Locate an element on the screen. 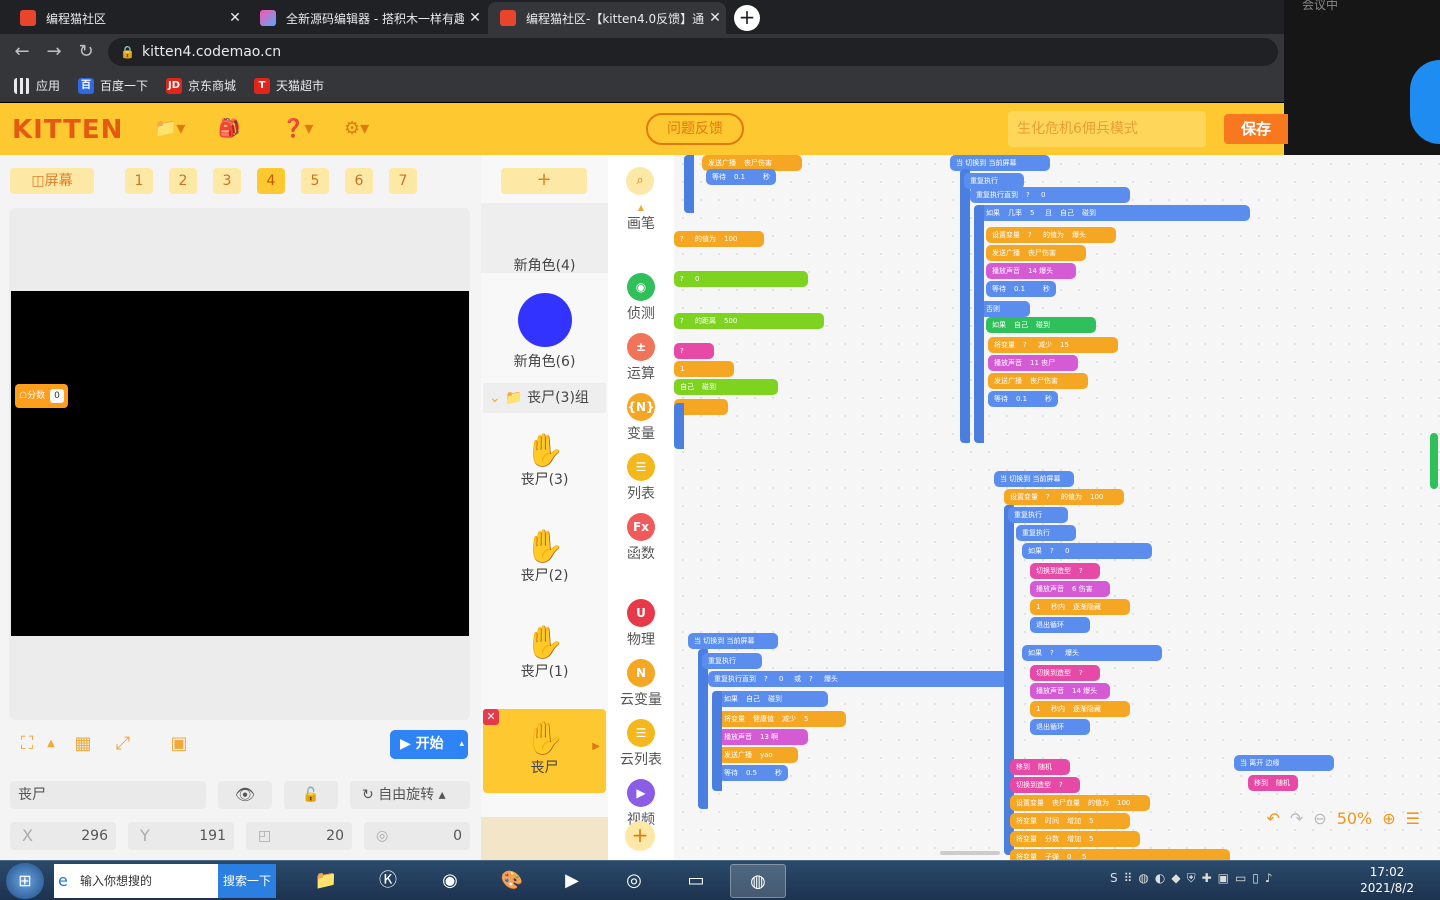 Image resolution: width=1440 pixels, height=900 pixels. code-block: 1 秒内 逐渐隐藏 is located at coordinates (1080, 607).